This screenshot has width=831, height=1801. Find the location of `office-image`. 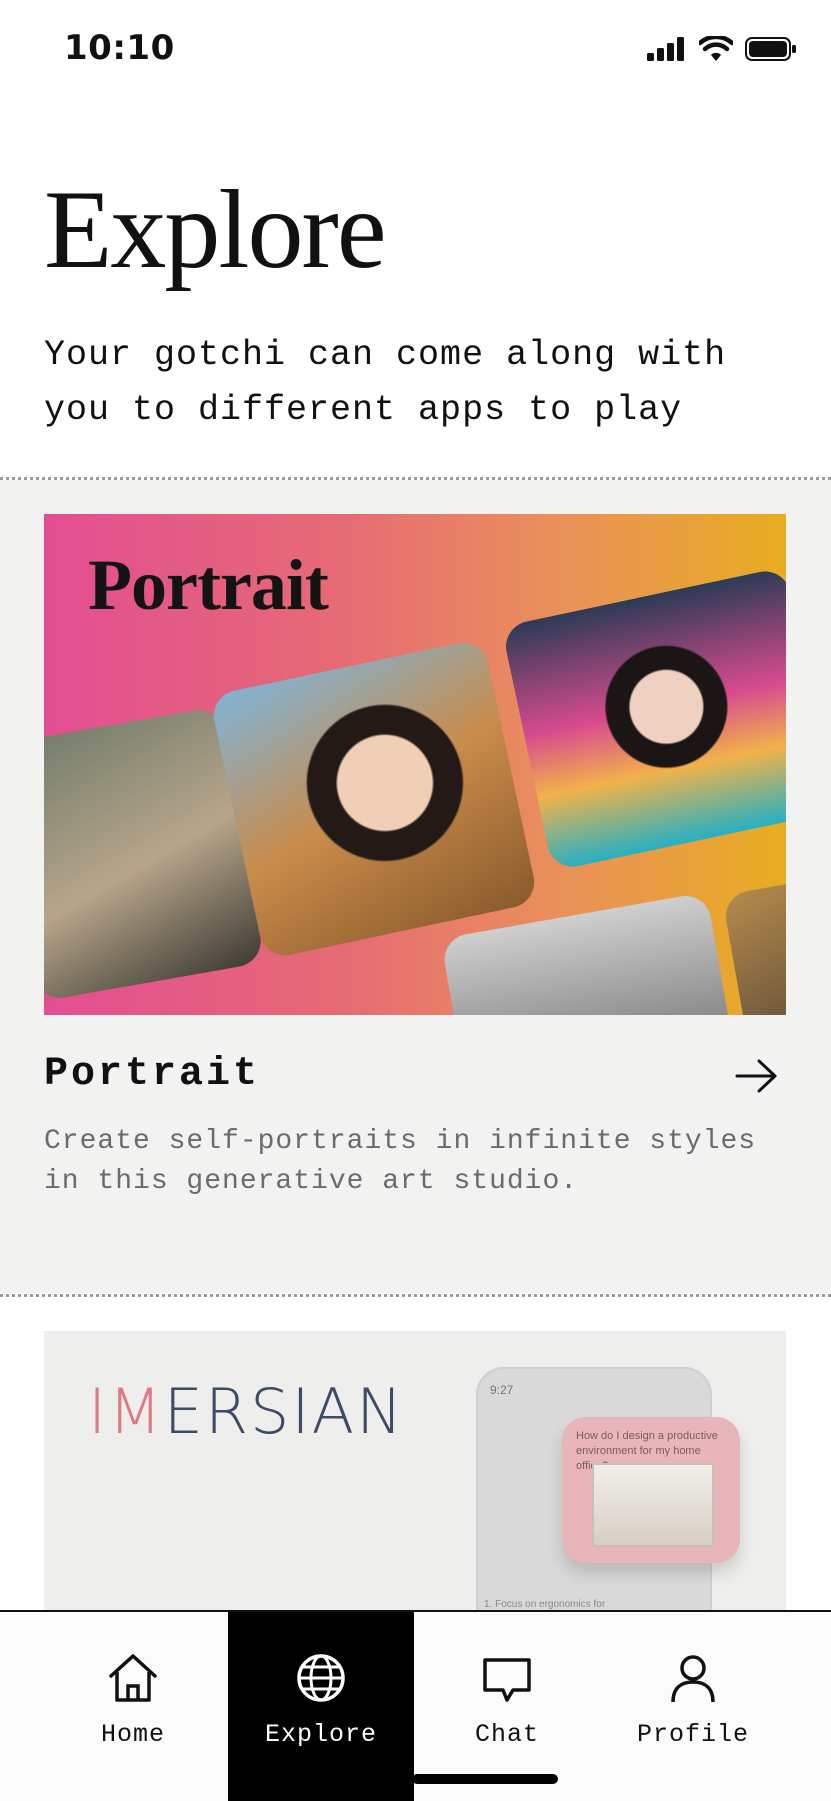

office-image is located at coordinates (653, 1505).